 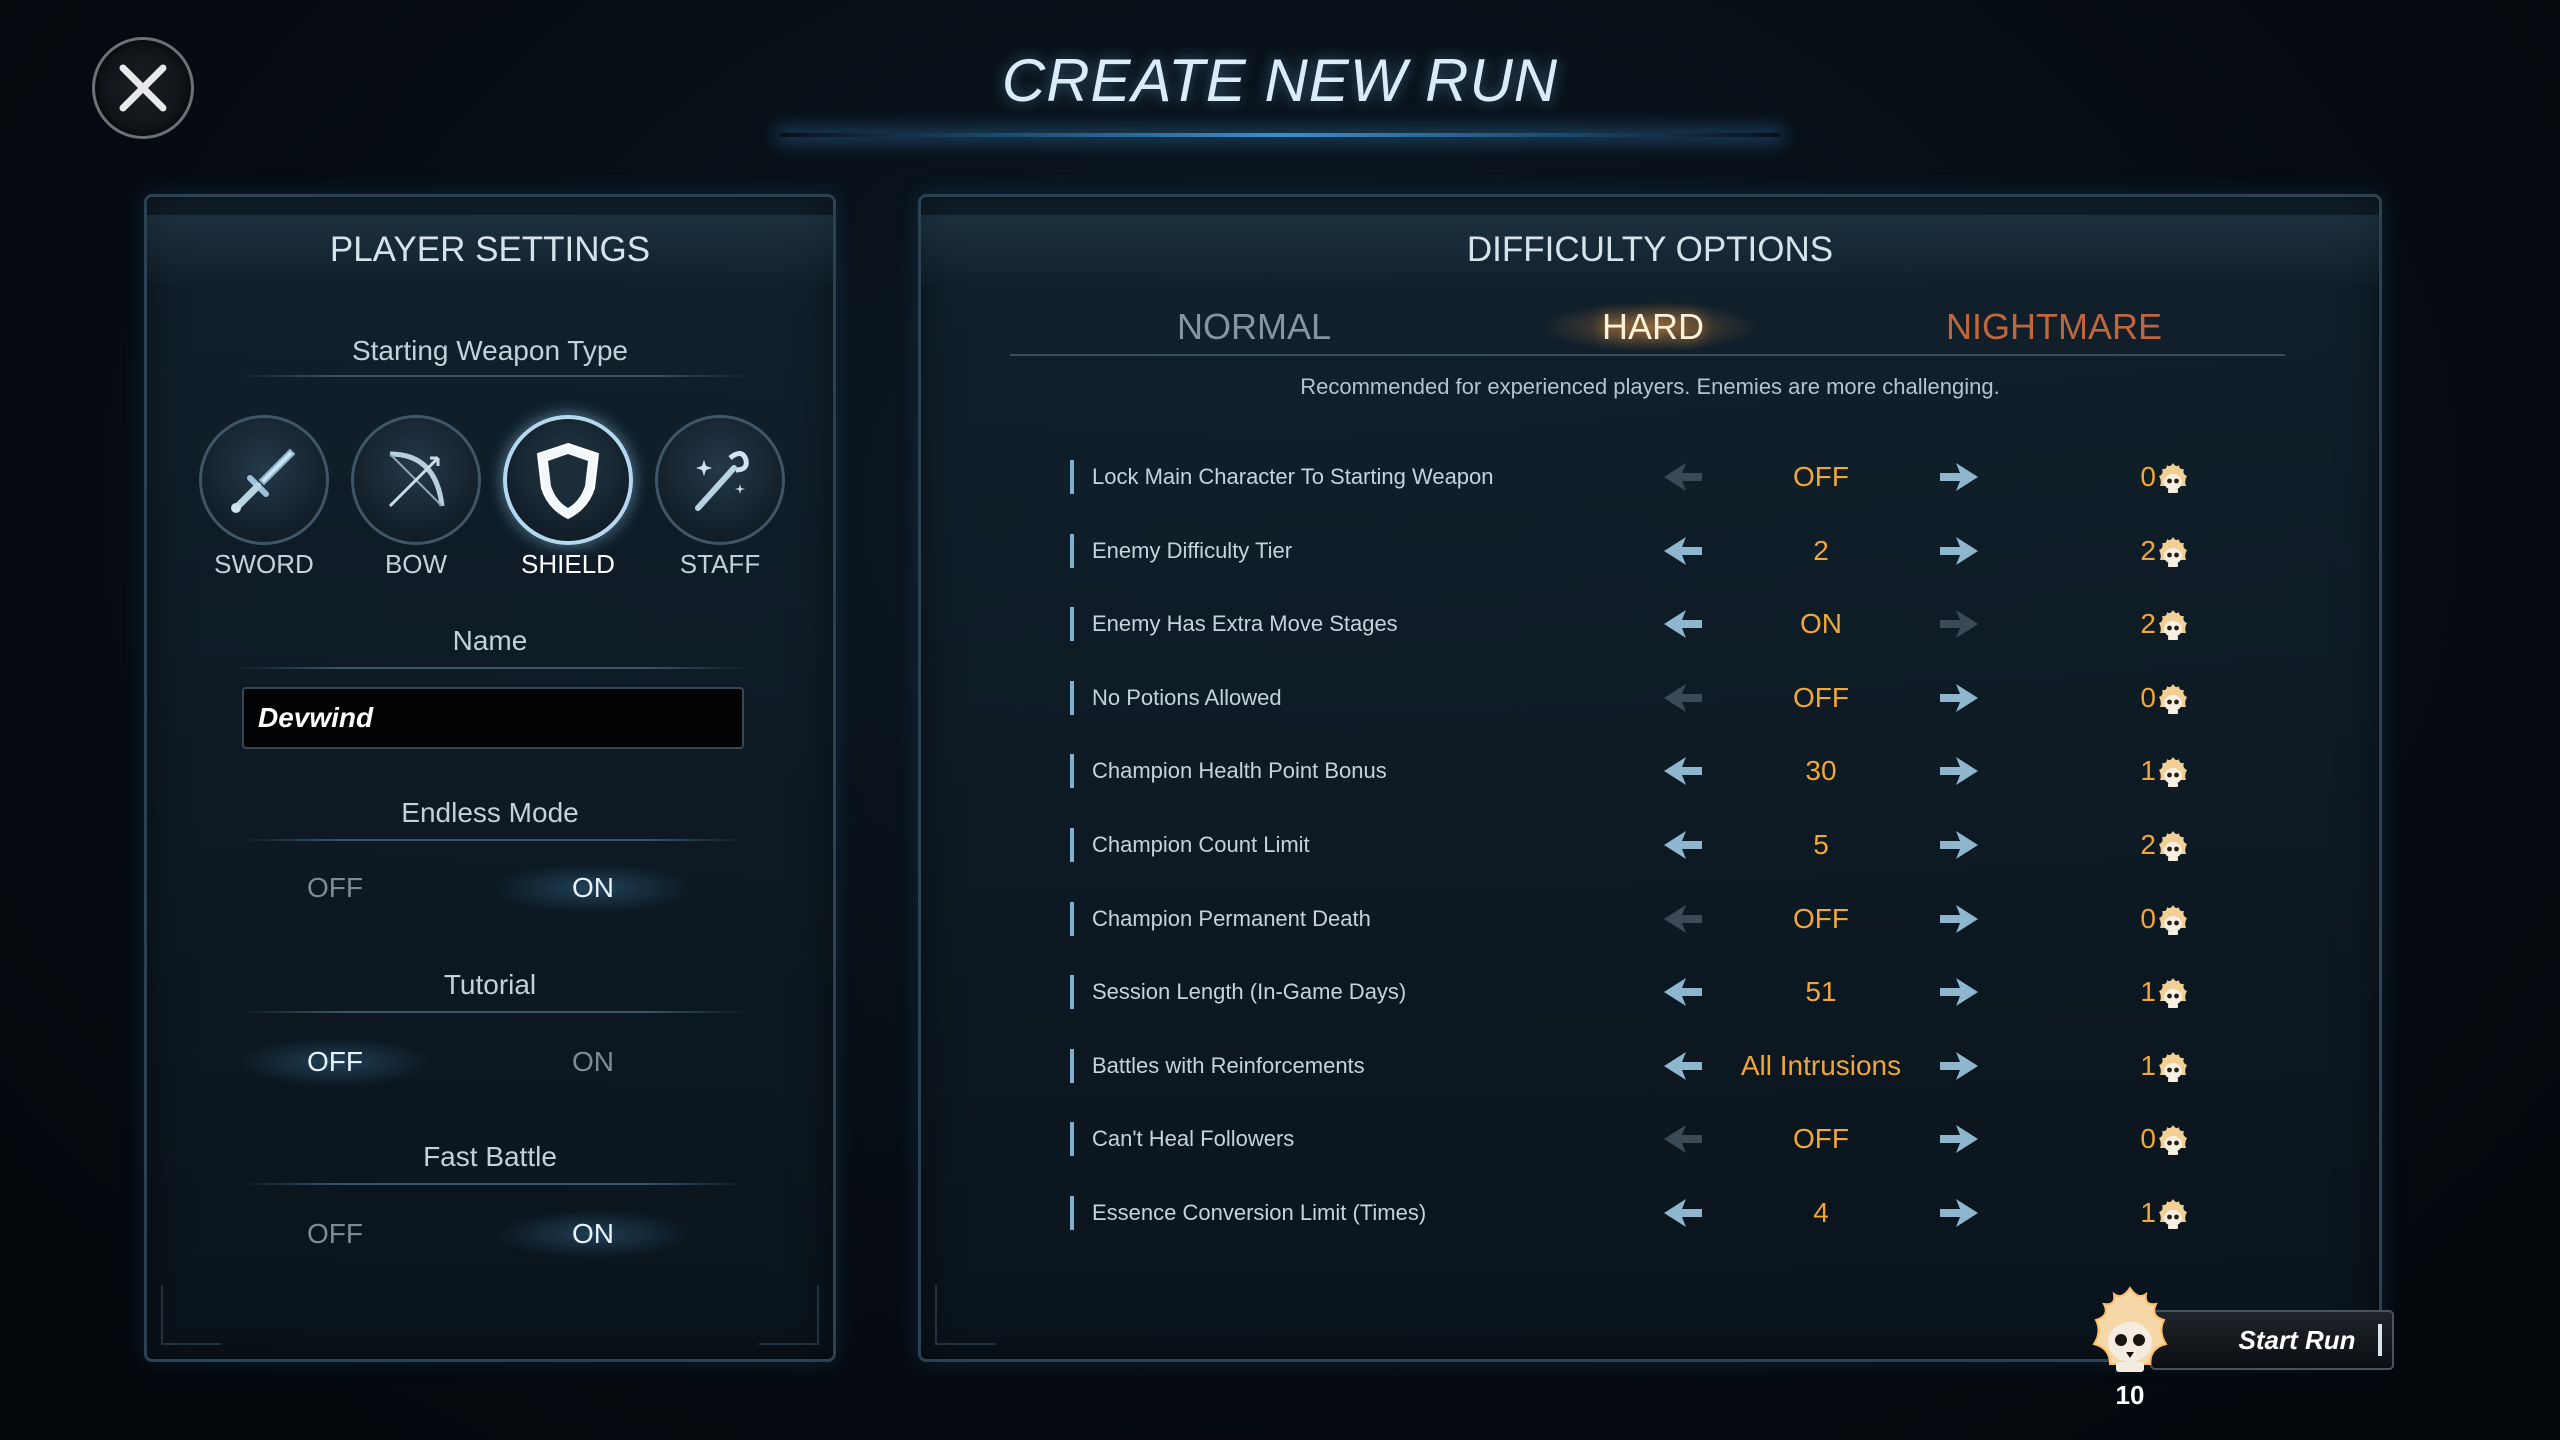 I want to click on difficulty-option-row: Essence Conversion Limit (Times) 4 1, so click(x=1635, y=1213).